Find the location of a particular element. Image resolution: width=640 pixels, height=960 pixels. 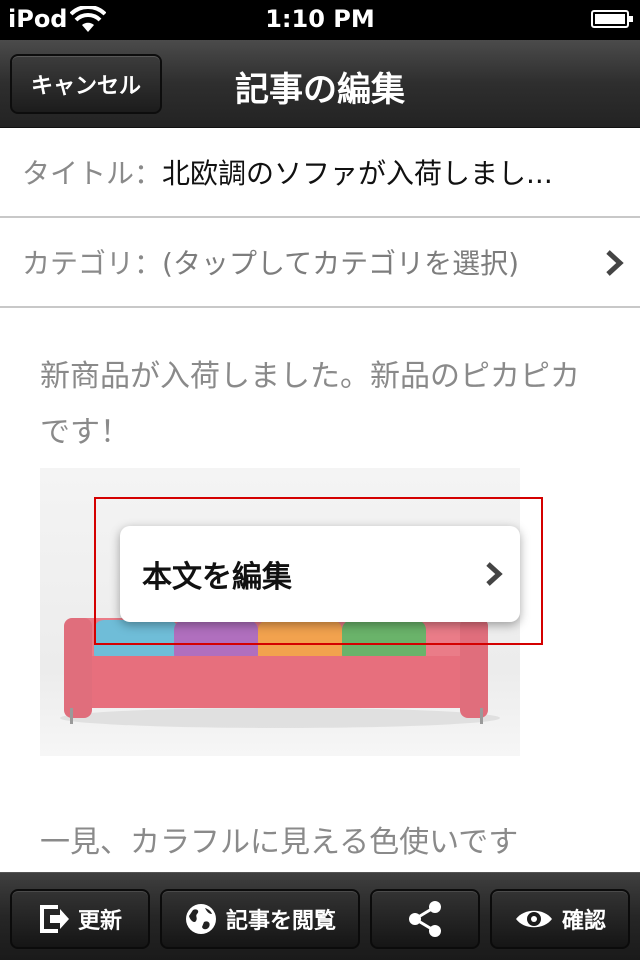

bottom-toolbar: 更新 記事を閲覧 確認 is located at coordinates (320, 916).